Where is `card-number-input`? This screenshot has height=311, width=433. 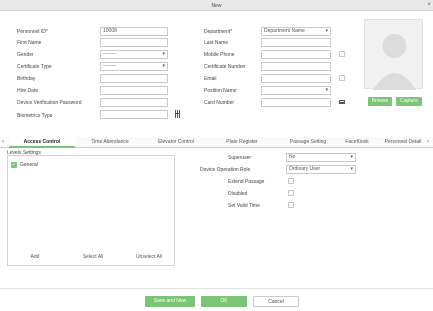 card-number-input is located at coordinates (296, 102).